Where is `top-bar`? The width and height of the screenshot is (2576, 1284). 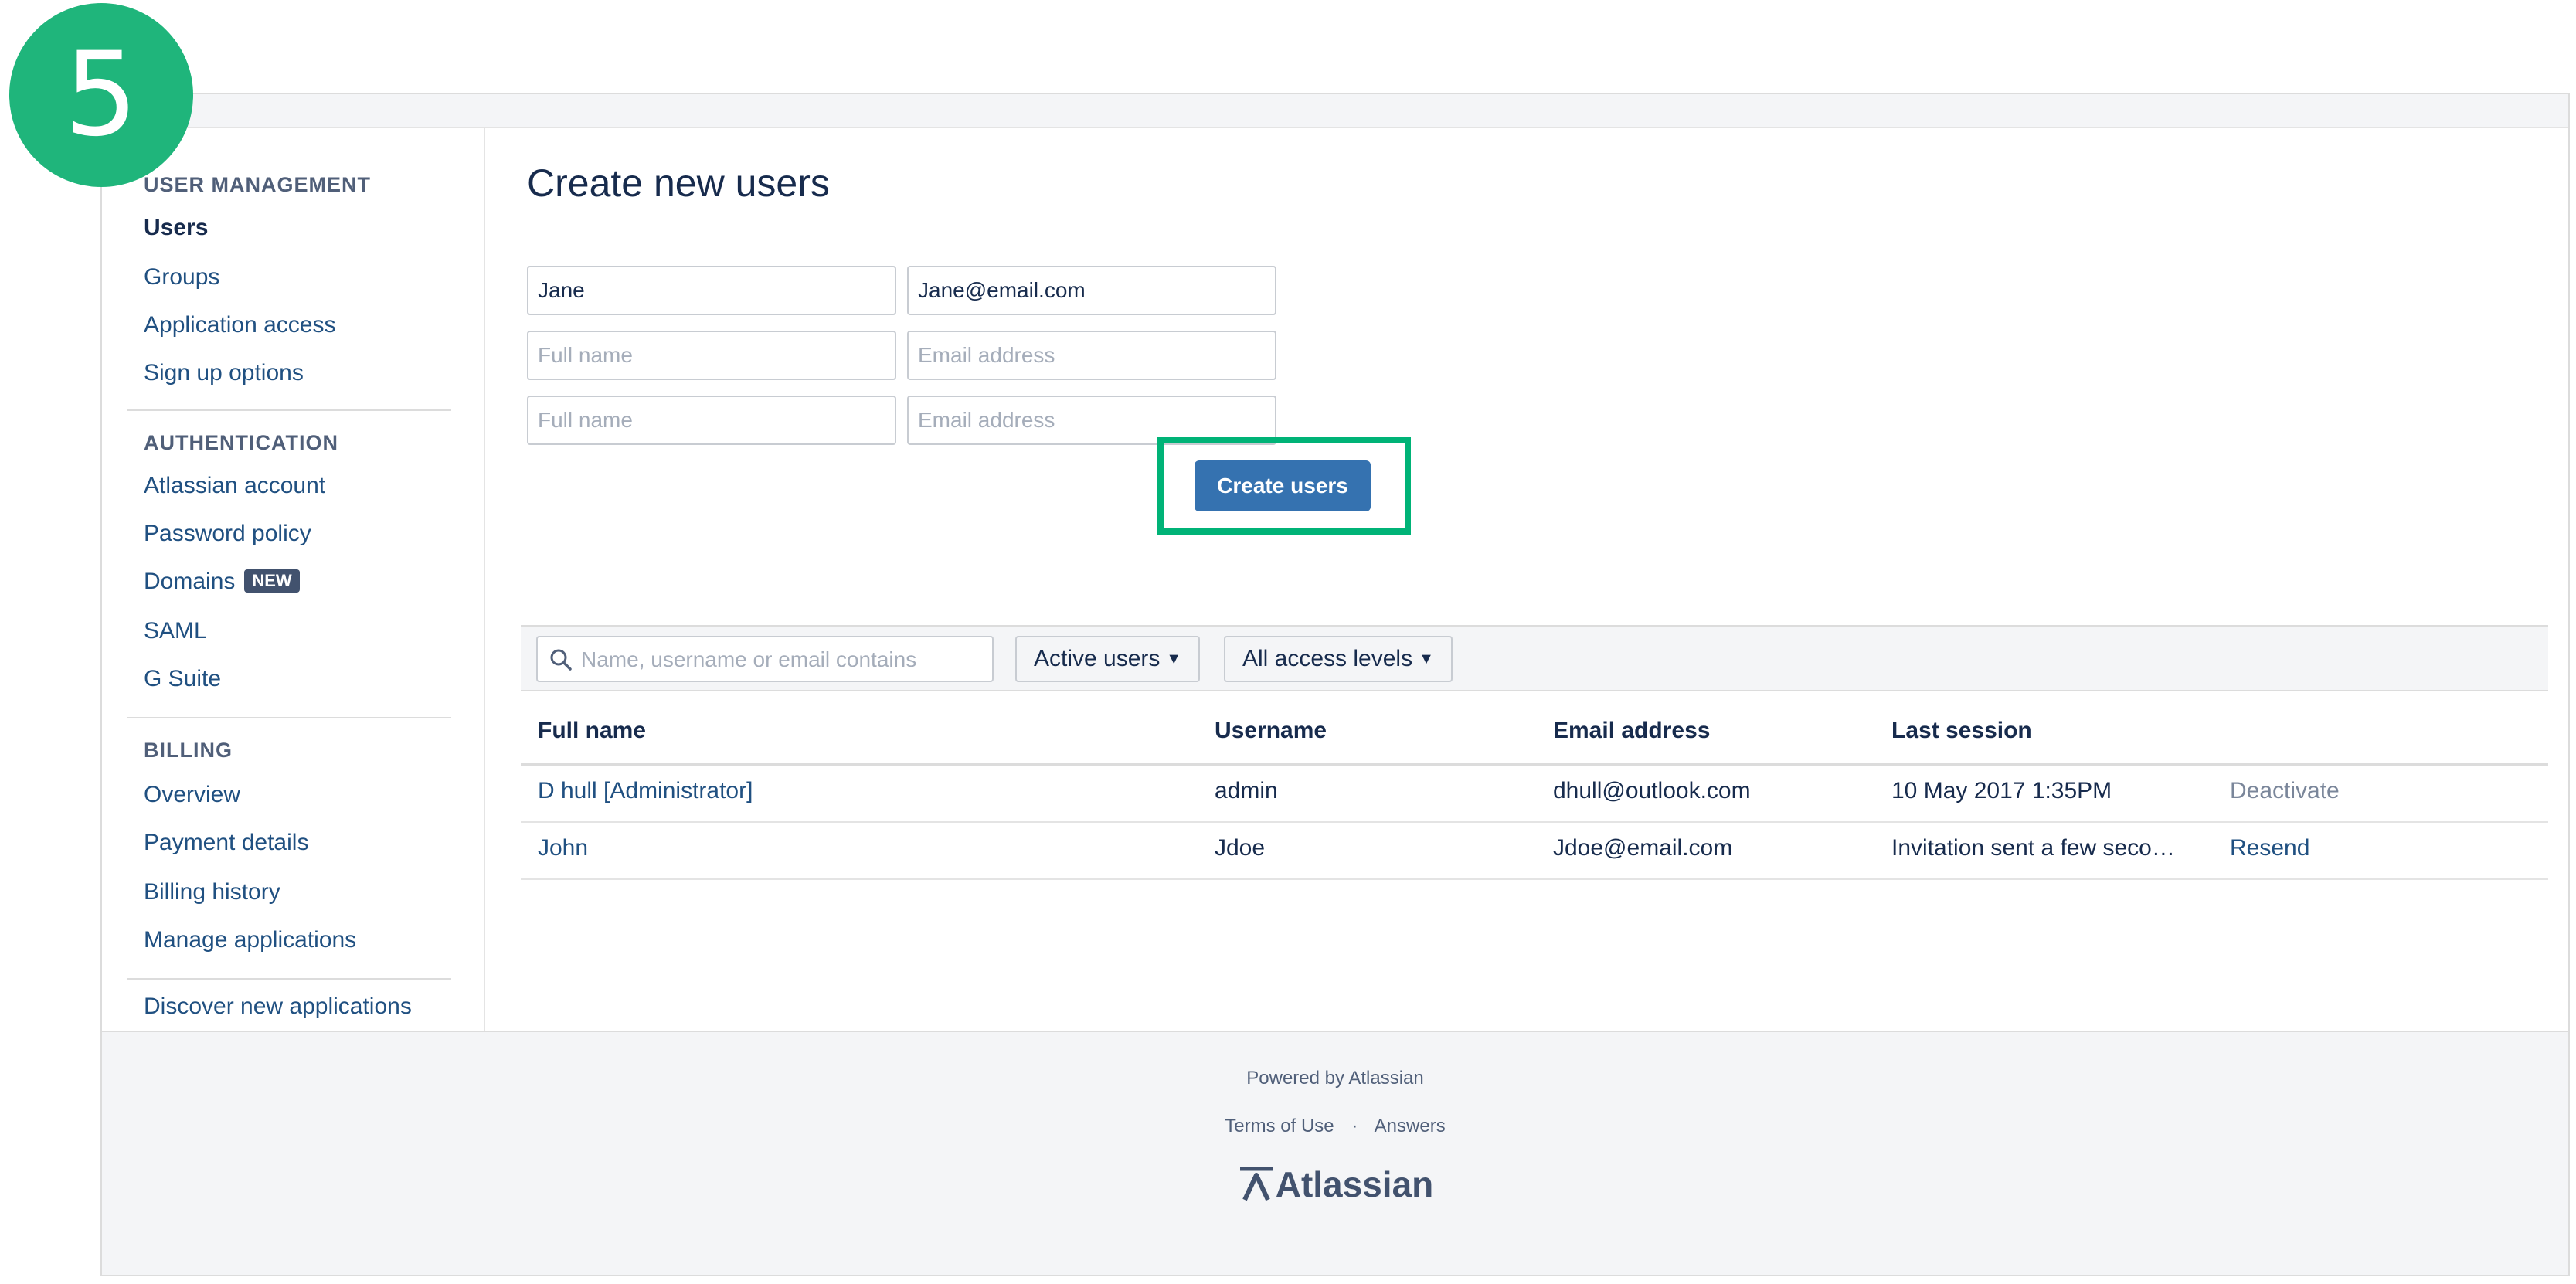
top-bar is located at coordinates (1335, 111).